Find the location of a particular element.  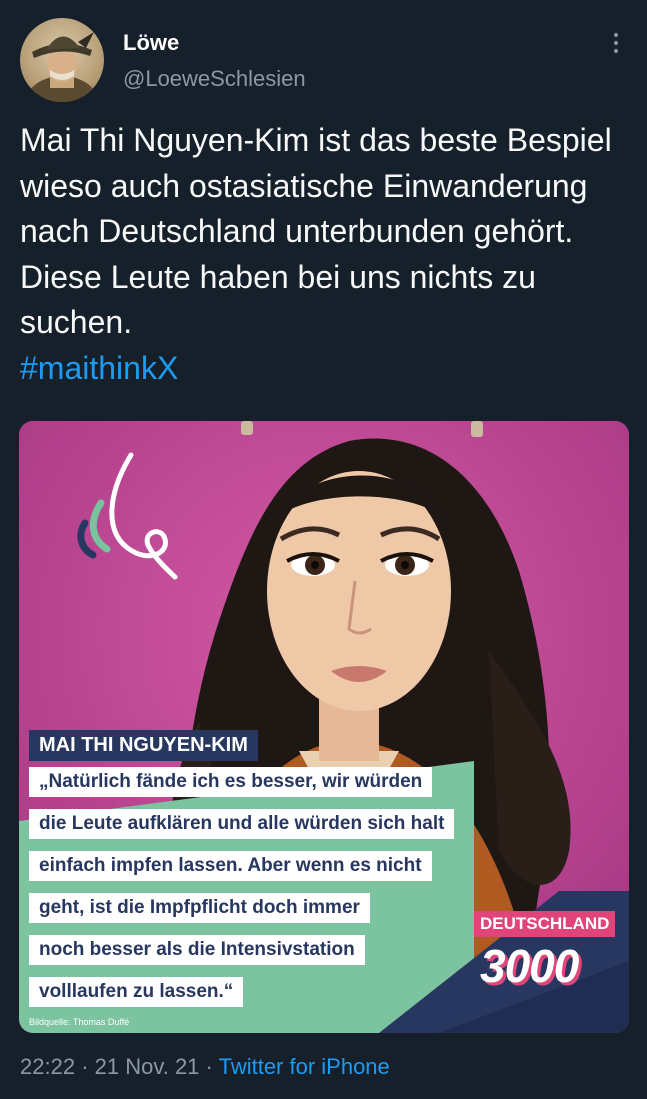

badge-title: DEUTSCHLAND is located at coordinates (545, 924).